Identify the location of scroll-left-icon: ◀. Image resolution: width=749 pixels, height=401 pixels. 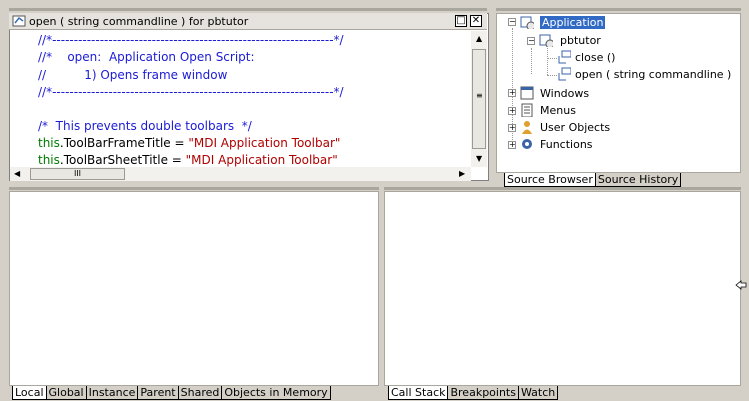
(17, 173).